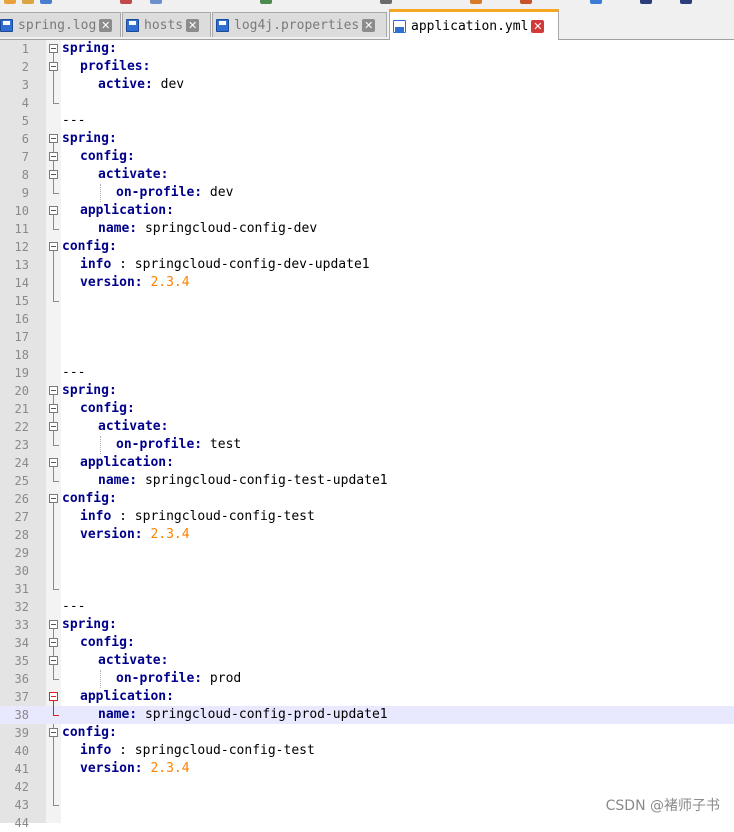  What do you see at coordinates (367, 409) in the screenshot?
I see `code-line: 21 config:` at bounding box center [367, 409].